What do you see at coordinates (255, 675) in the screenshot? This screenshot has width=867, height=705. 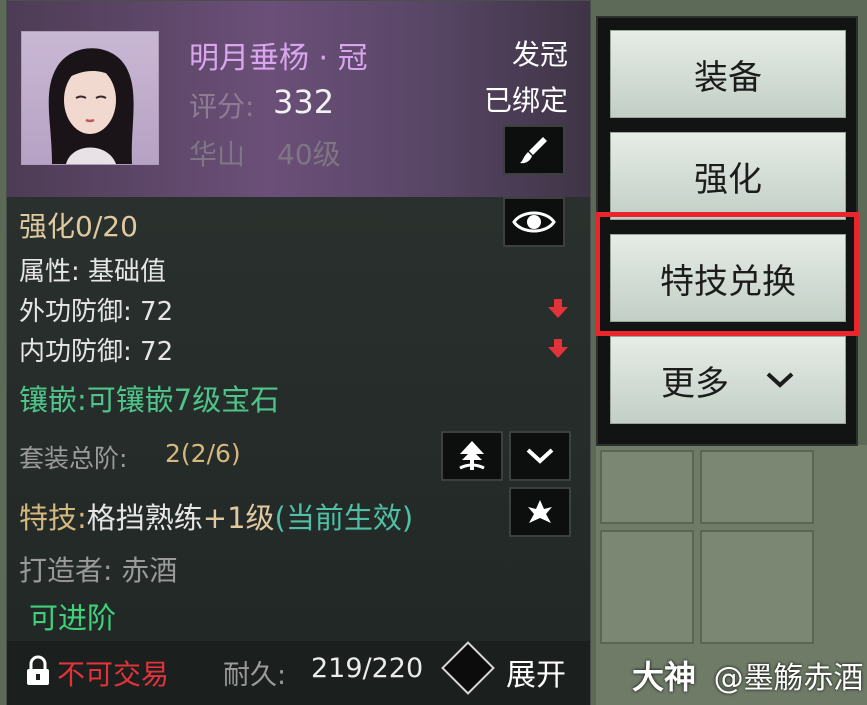 I see `durability-label: 耐久:` at bounding box center [255, 675].